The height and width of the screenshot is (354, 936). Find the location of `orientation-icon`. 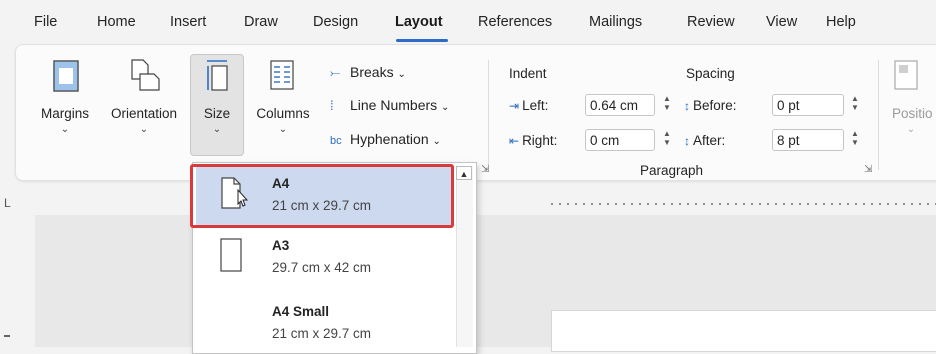

orientation-icon is located at coordinates (145, 75).